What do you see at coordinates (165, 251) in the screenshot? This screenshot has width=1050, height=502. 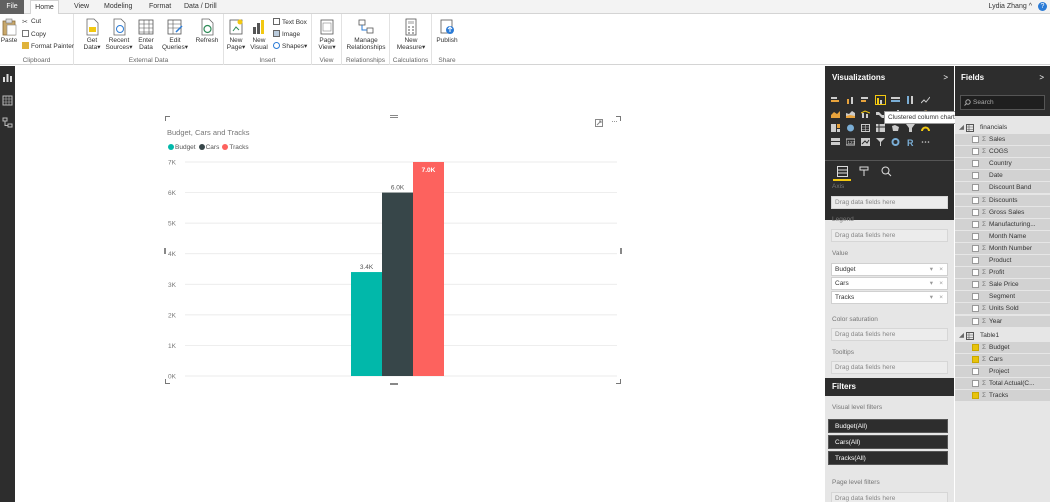 I see `resize-handle-left` at bounding box center [165, 251].